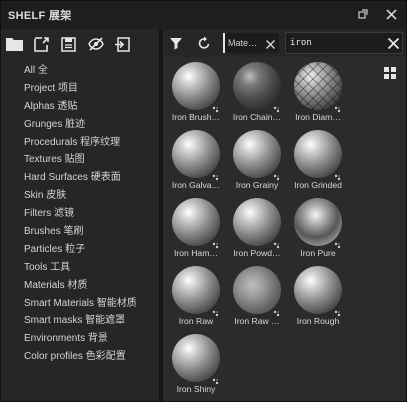  Describe the element at coordinates (257, 185) in the screenshot. I see `material-tile-label: Iron Grainy` at that location.